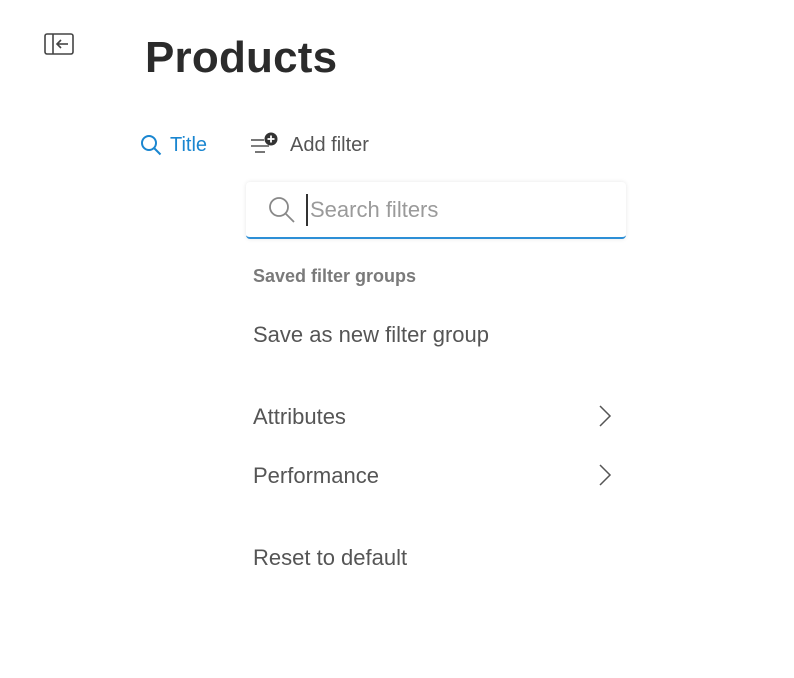  Describe the element at coordinates (189, 144) in the screenshot. I see `title-filter-label: Title` at that location.